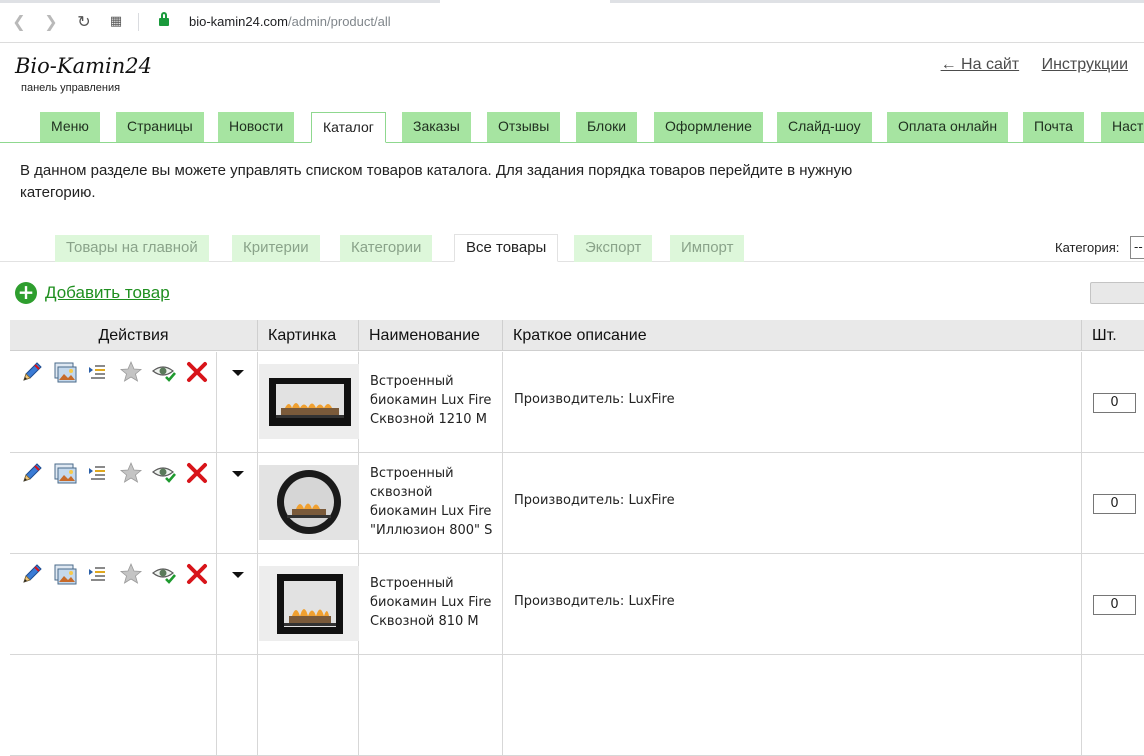 The height and width of the screenshot is (756, 1144). I want to click on tab-catalog: Каталог, so click(348, 127).